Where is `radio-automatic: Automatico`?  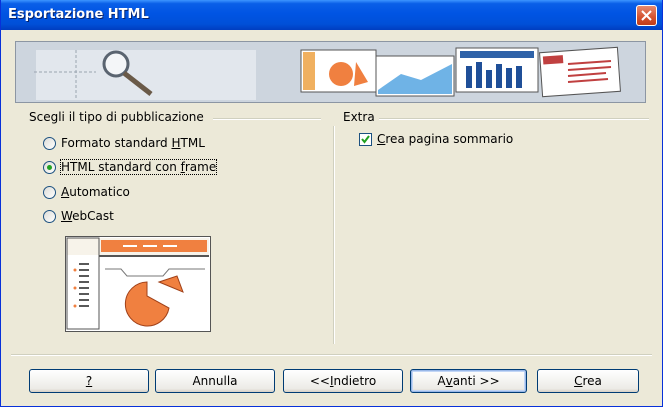
radio-automatic: Automatico is located at coordinates (86, 192).